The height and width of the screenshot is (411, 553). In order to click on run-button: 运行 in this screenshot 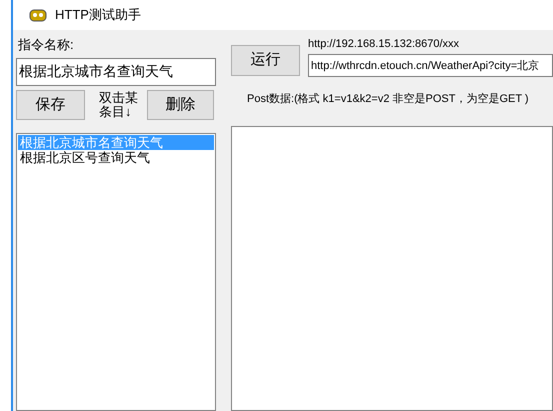, I will do `click(265, 60)`.